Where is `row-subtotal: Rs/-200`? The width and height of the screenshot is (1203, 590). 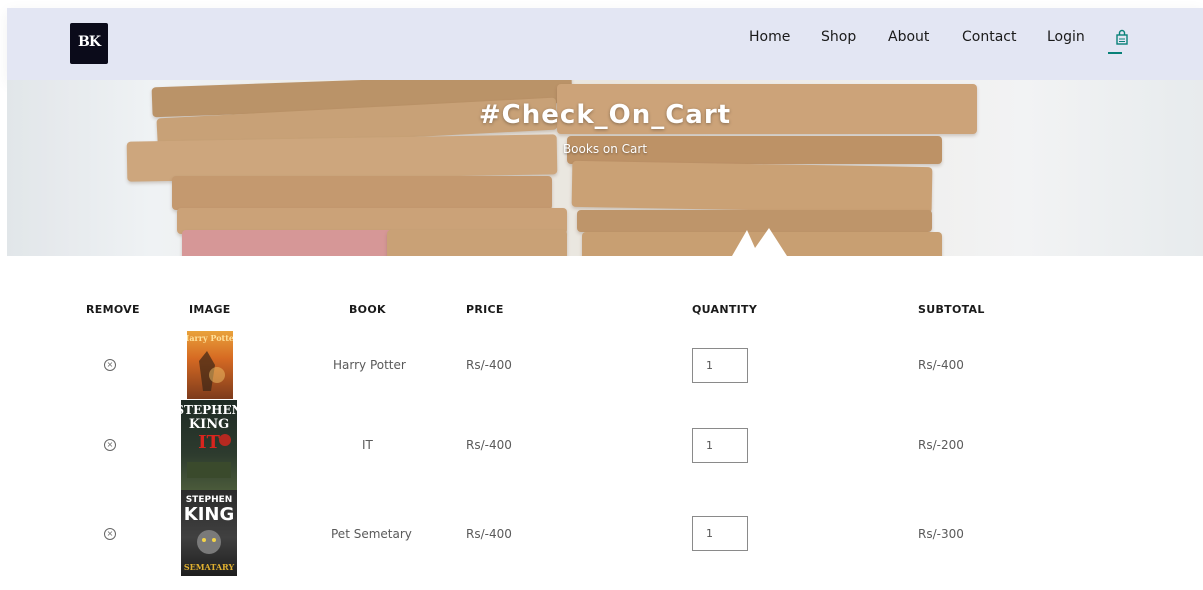
row-subtotal: Rs/-200 is located at coordinates (941, 445).